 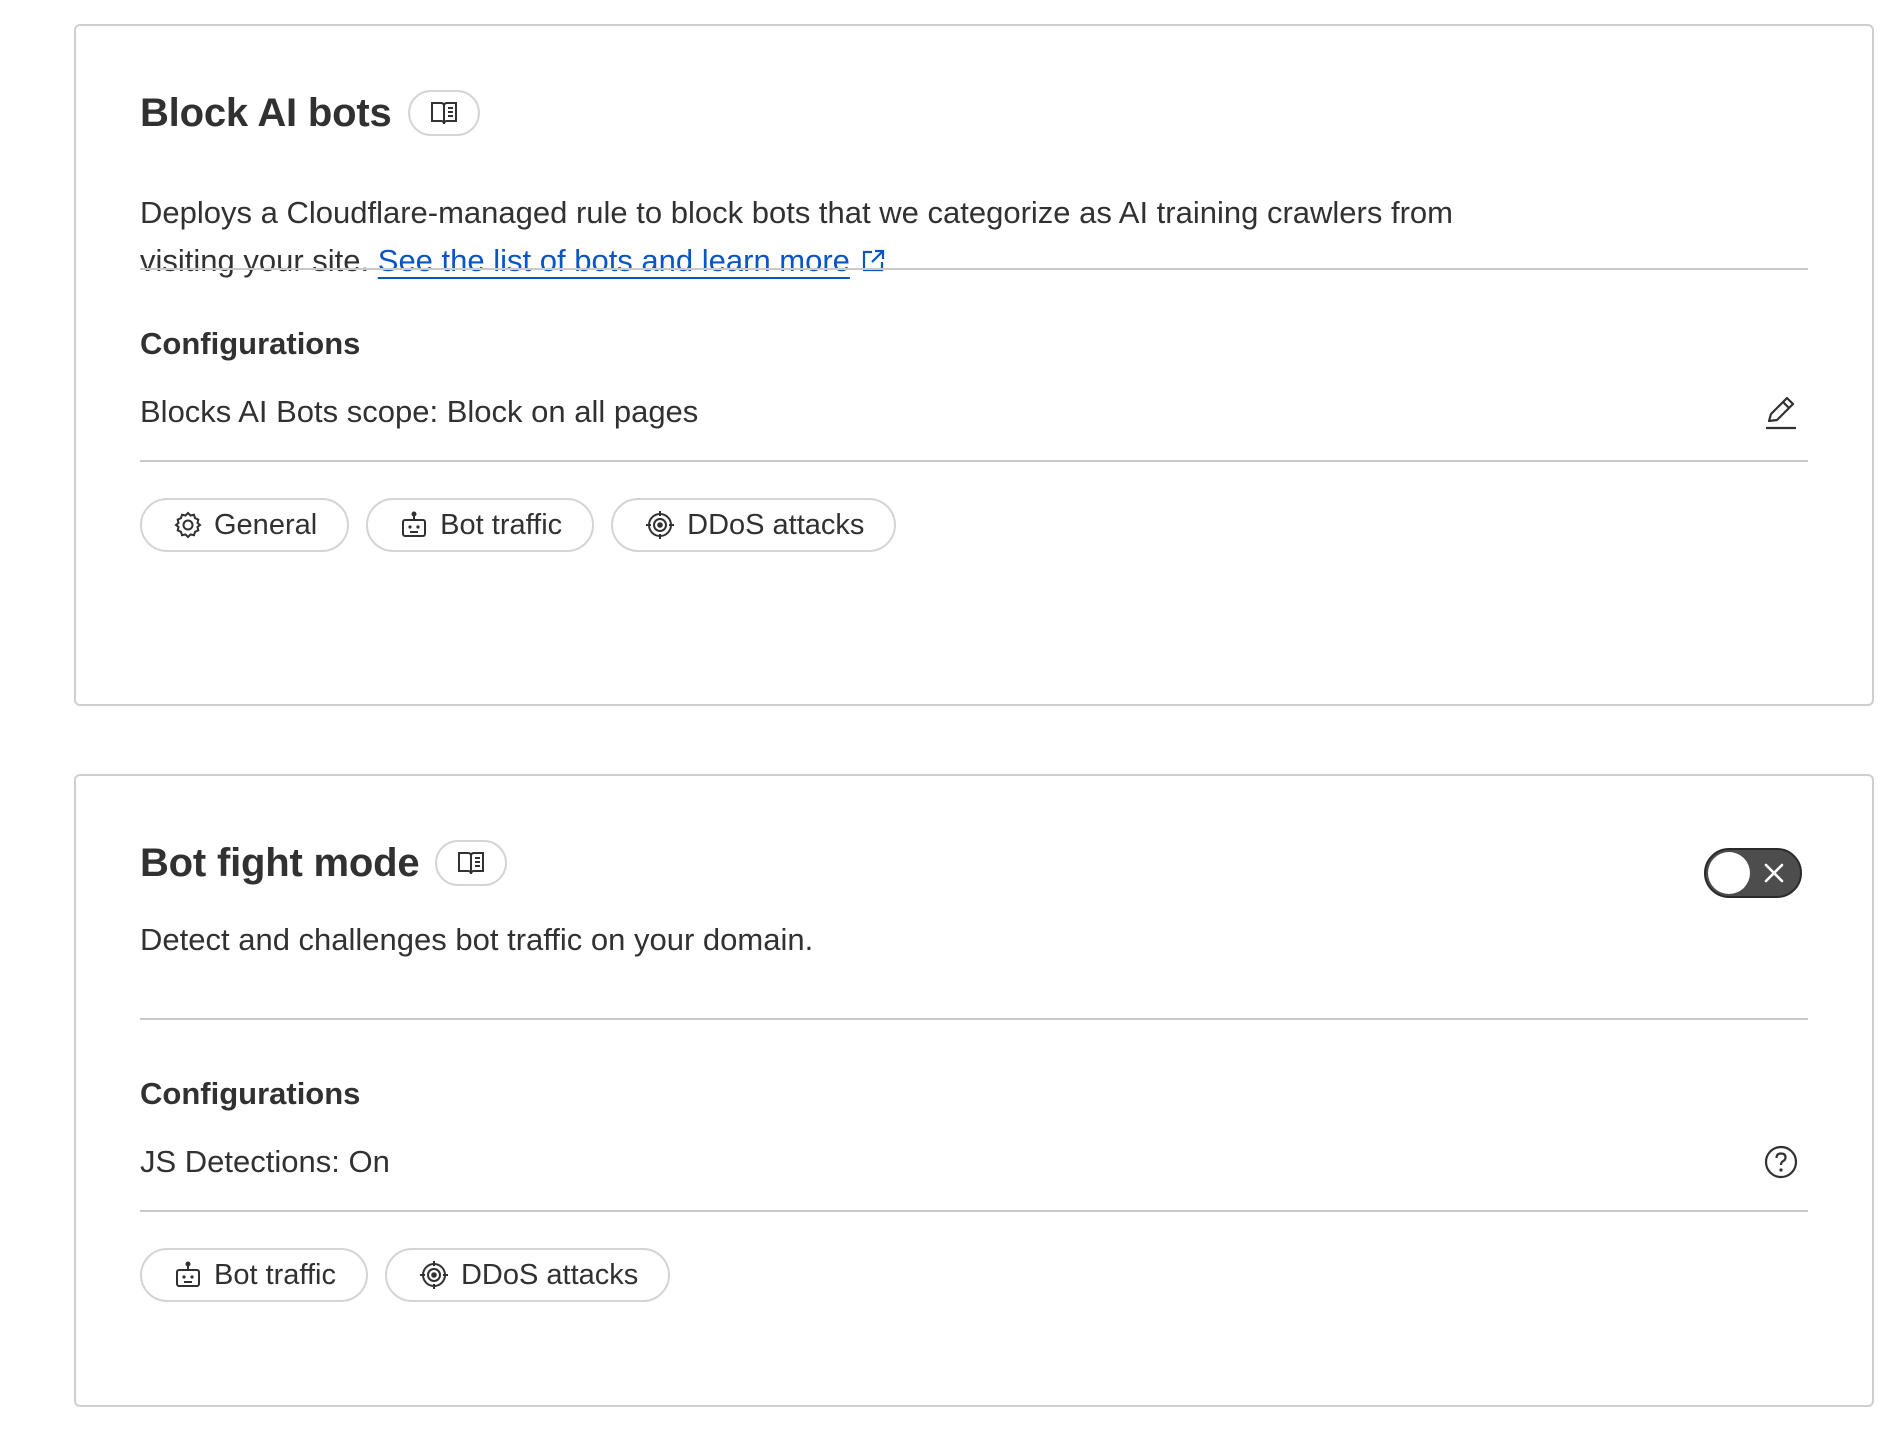 I want to click on gear-icon, so click(x=188, y=525).